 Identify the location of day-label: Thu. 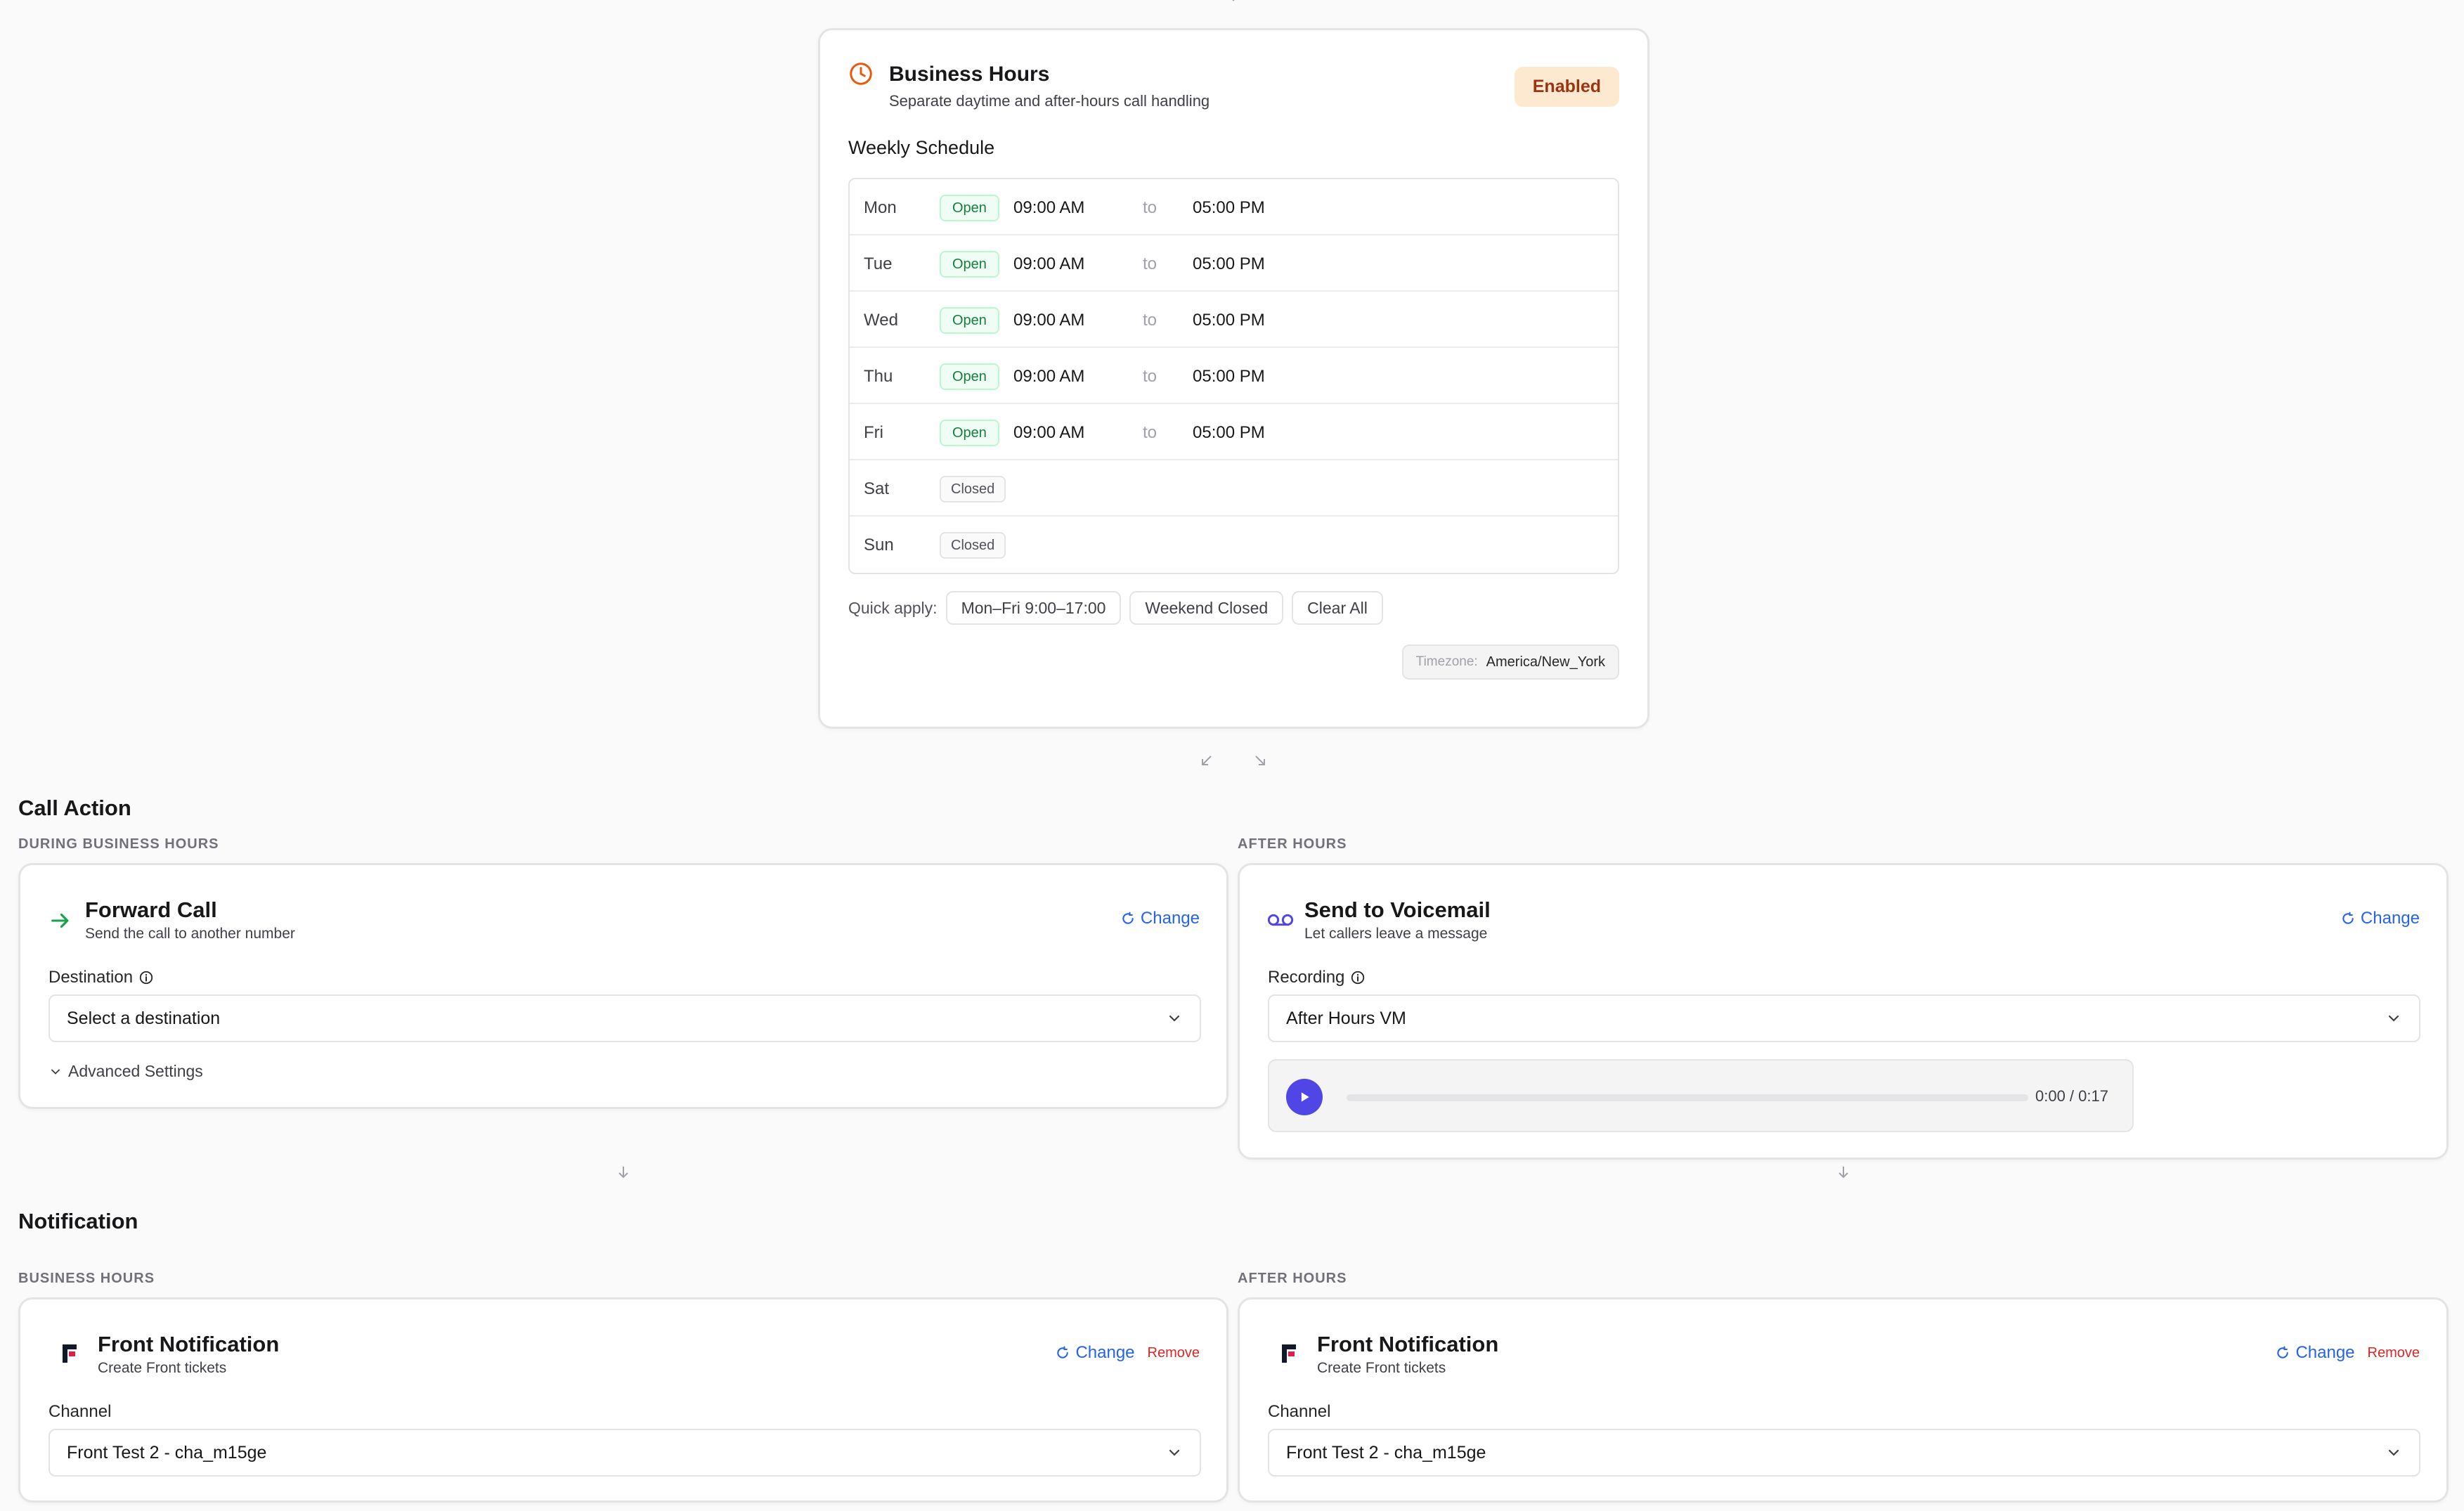
(879, 376).